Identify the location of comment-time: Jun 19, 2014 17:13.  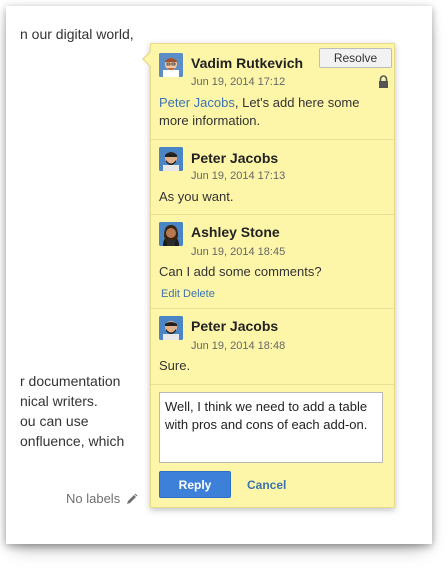
(238, 176).